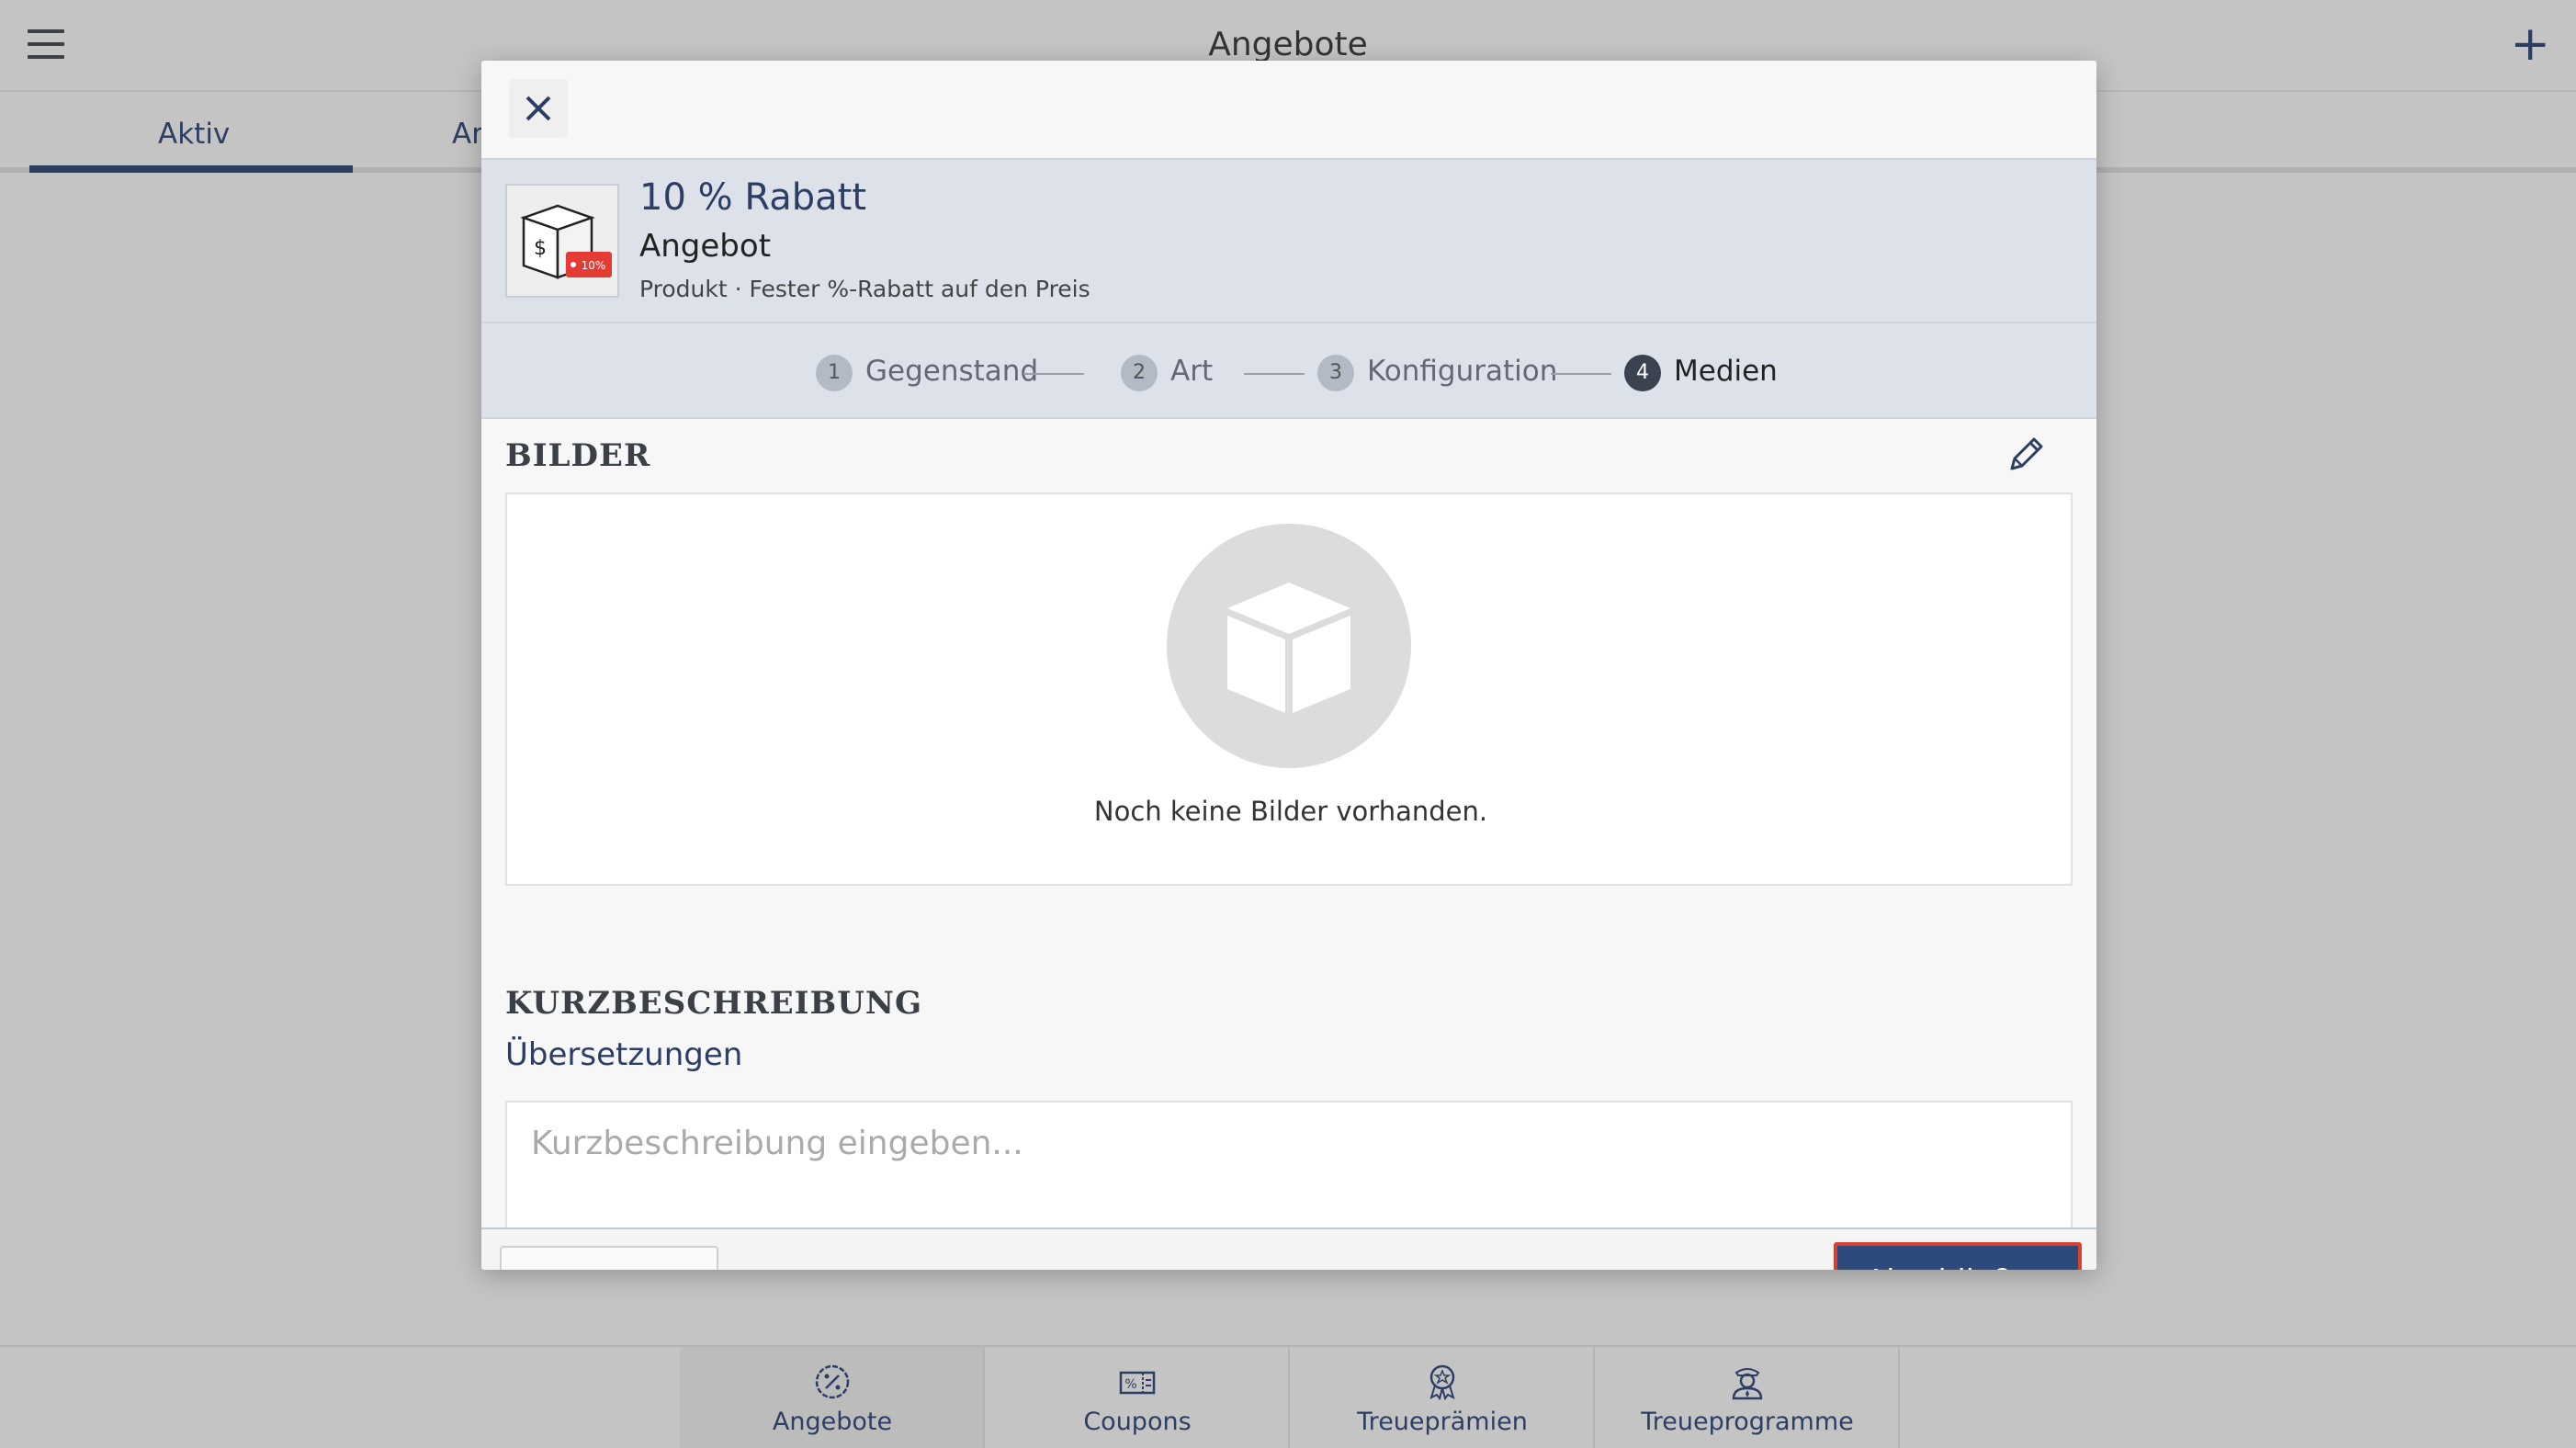  Describe the element at coordinates (1288, 109) in the screenshot. I see `dialog-toolbar` at that location.